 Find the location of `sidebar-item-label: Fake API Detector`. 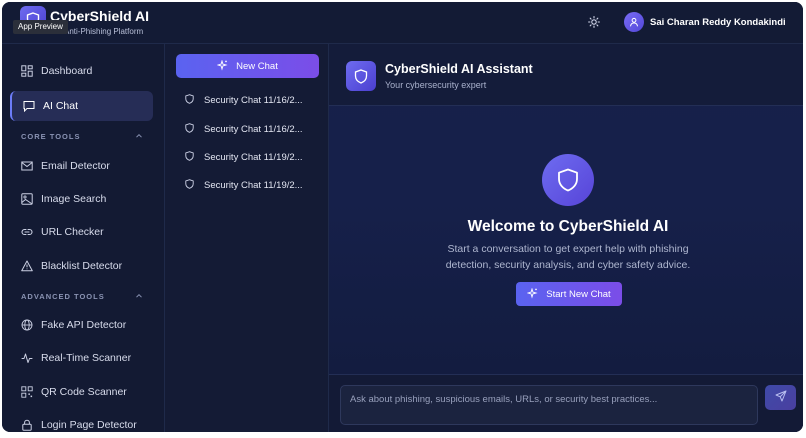

sidebar-item-label: Fake API Detector is located at coordinates (84, 325).